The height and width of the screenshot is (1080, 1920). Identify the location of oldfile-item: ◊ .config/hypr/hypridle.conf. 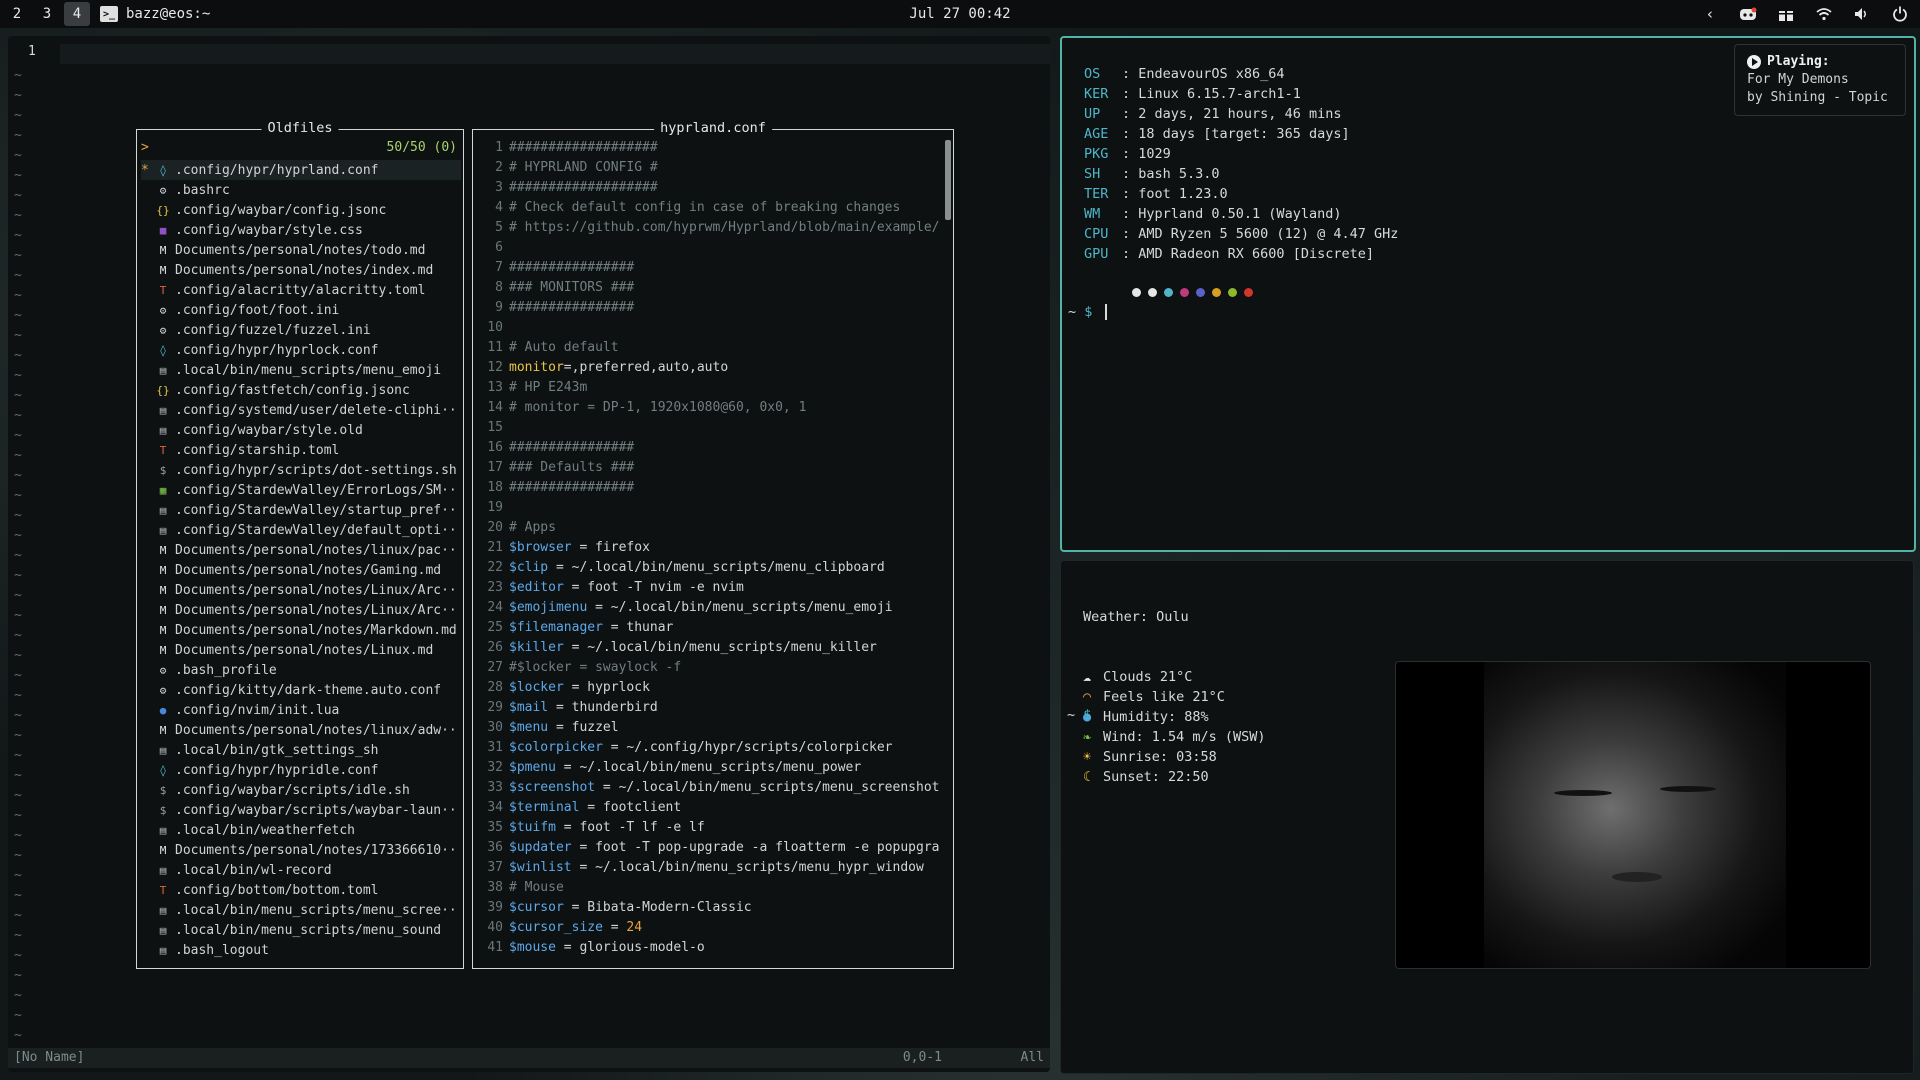
(301, 770).